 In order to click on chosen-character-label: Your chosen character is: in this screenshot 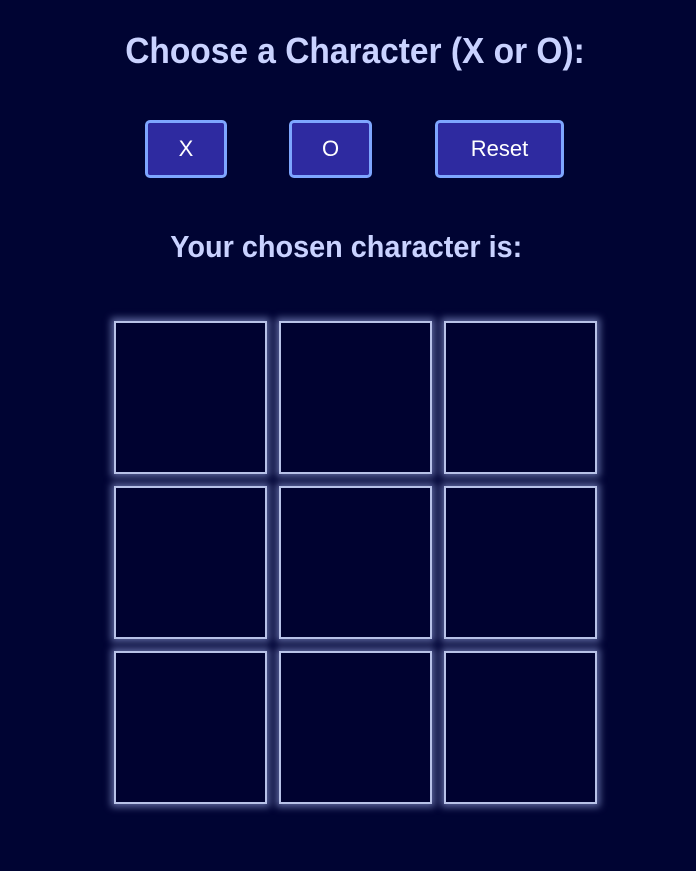, I will do `click(346, 246)`.